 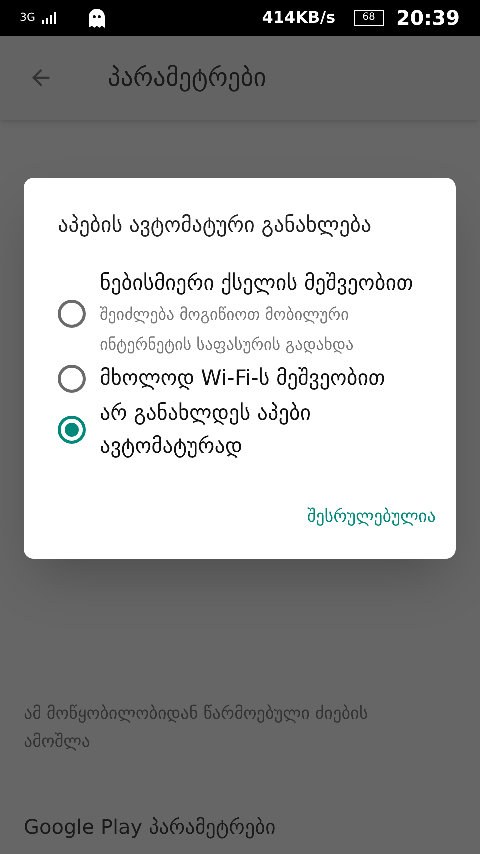 I want to click on radio-option: ნებისმიერი ქსელის მეშვეობით შეიძლება მოგიწიოთ მობილური ინტერნეტის საფასურის გადახდა, so click(x=240, y=313).